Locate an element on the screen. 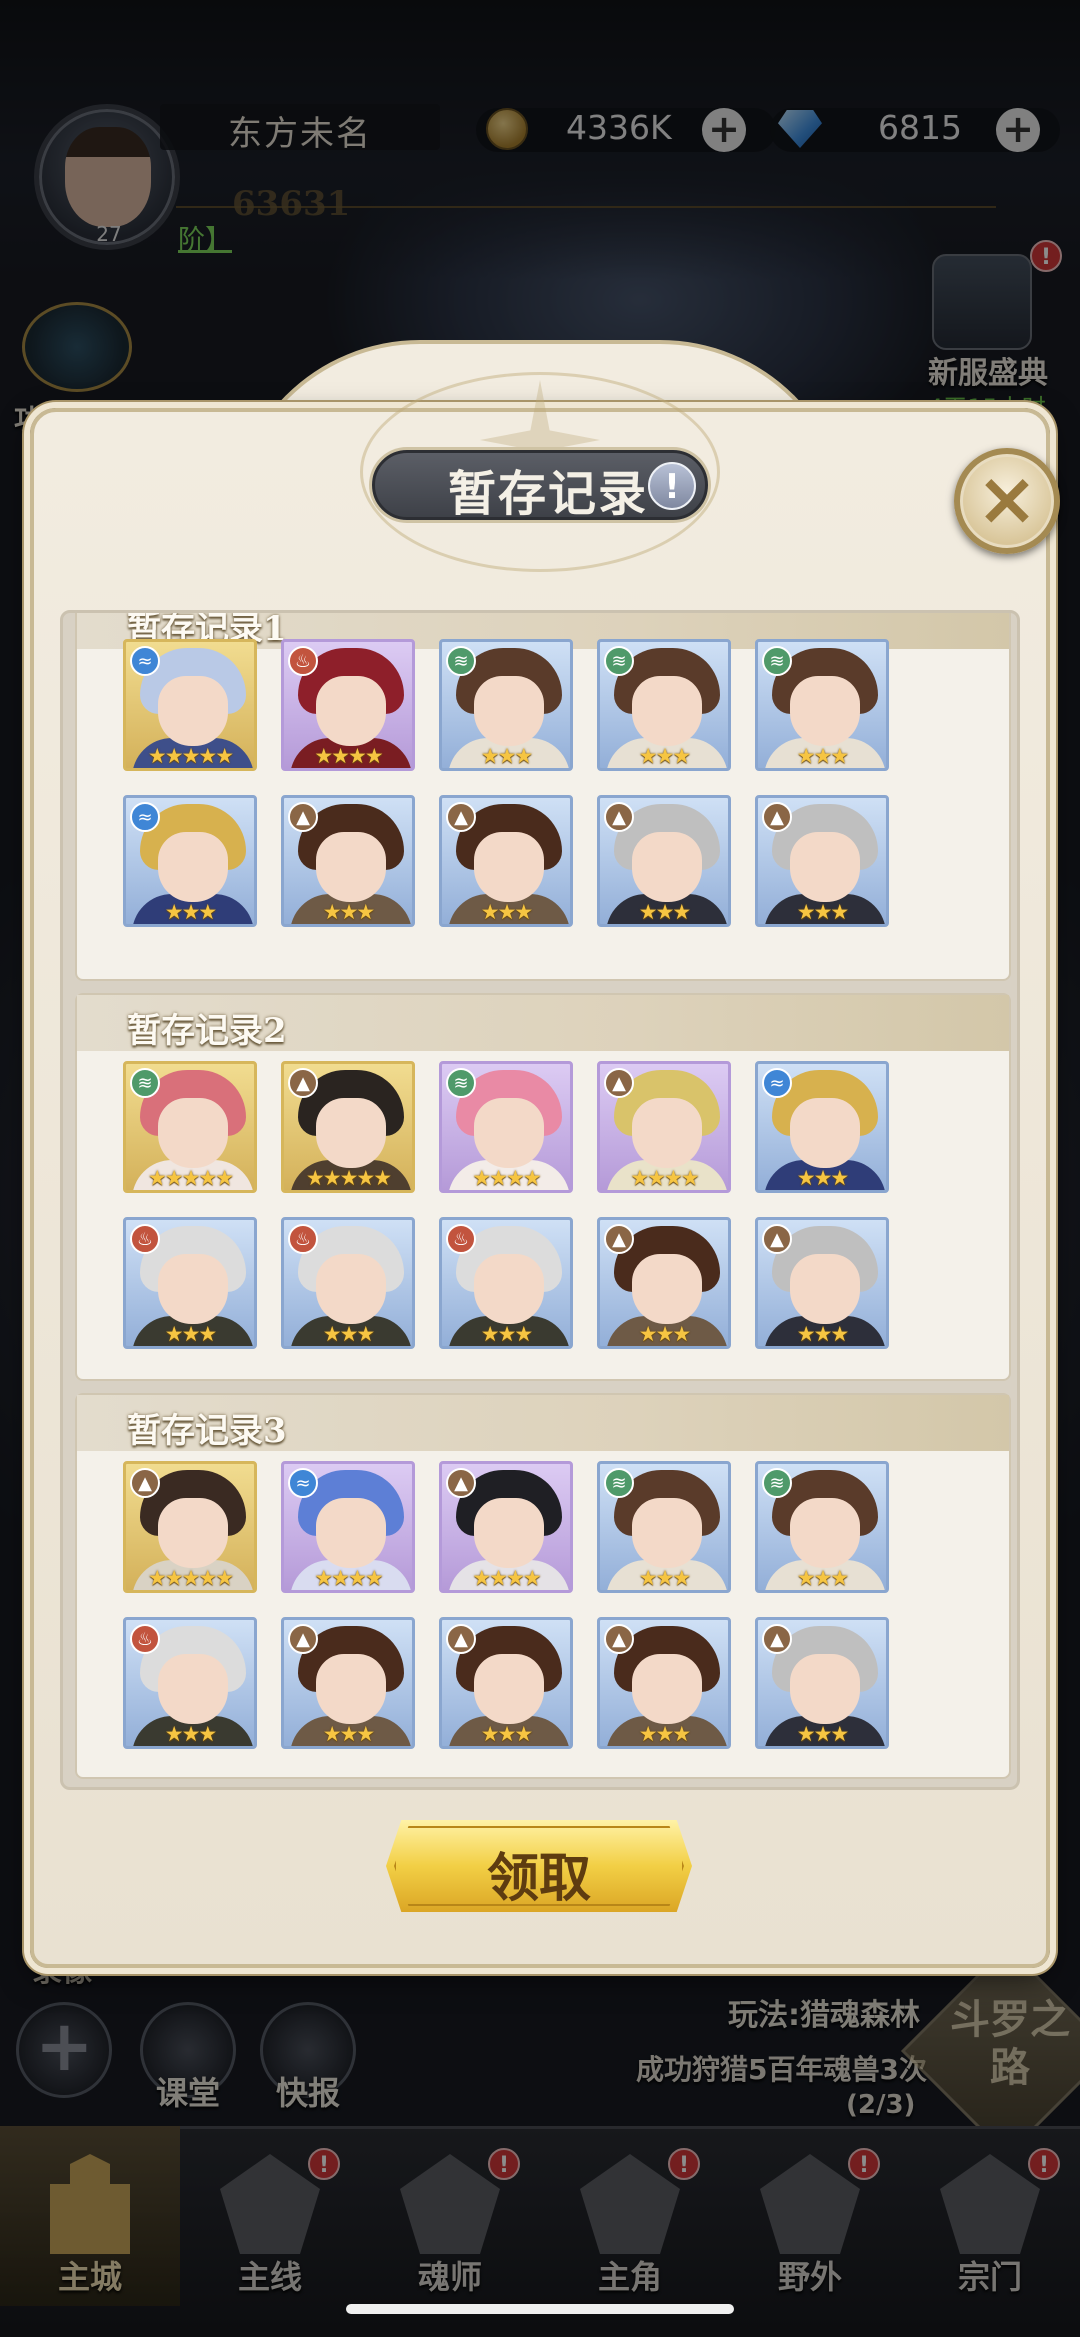  record-title: 暂存记录3 is located at coordinates (207, 1431).